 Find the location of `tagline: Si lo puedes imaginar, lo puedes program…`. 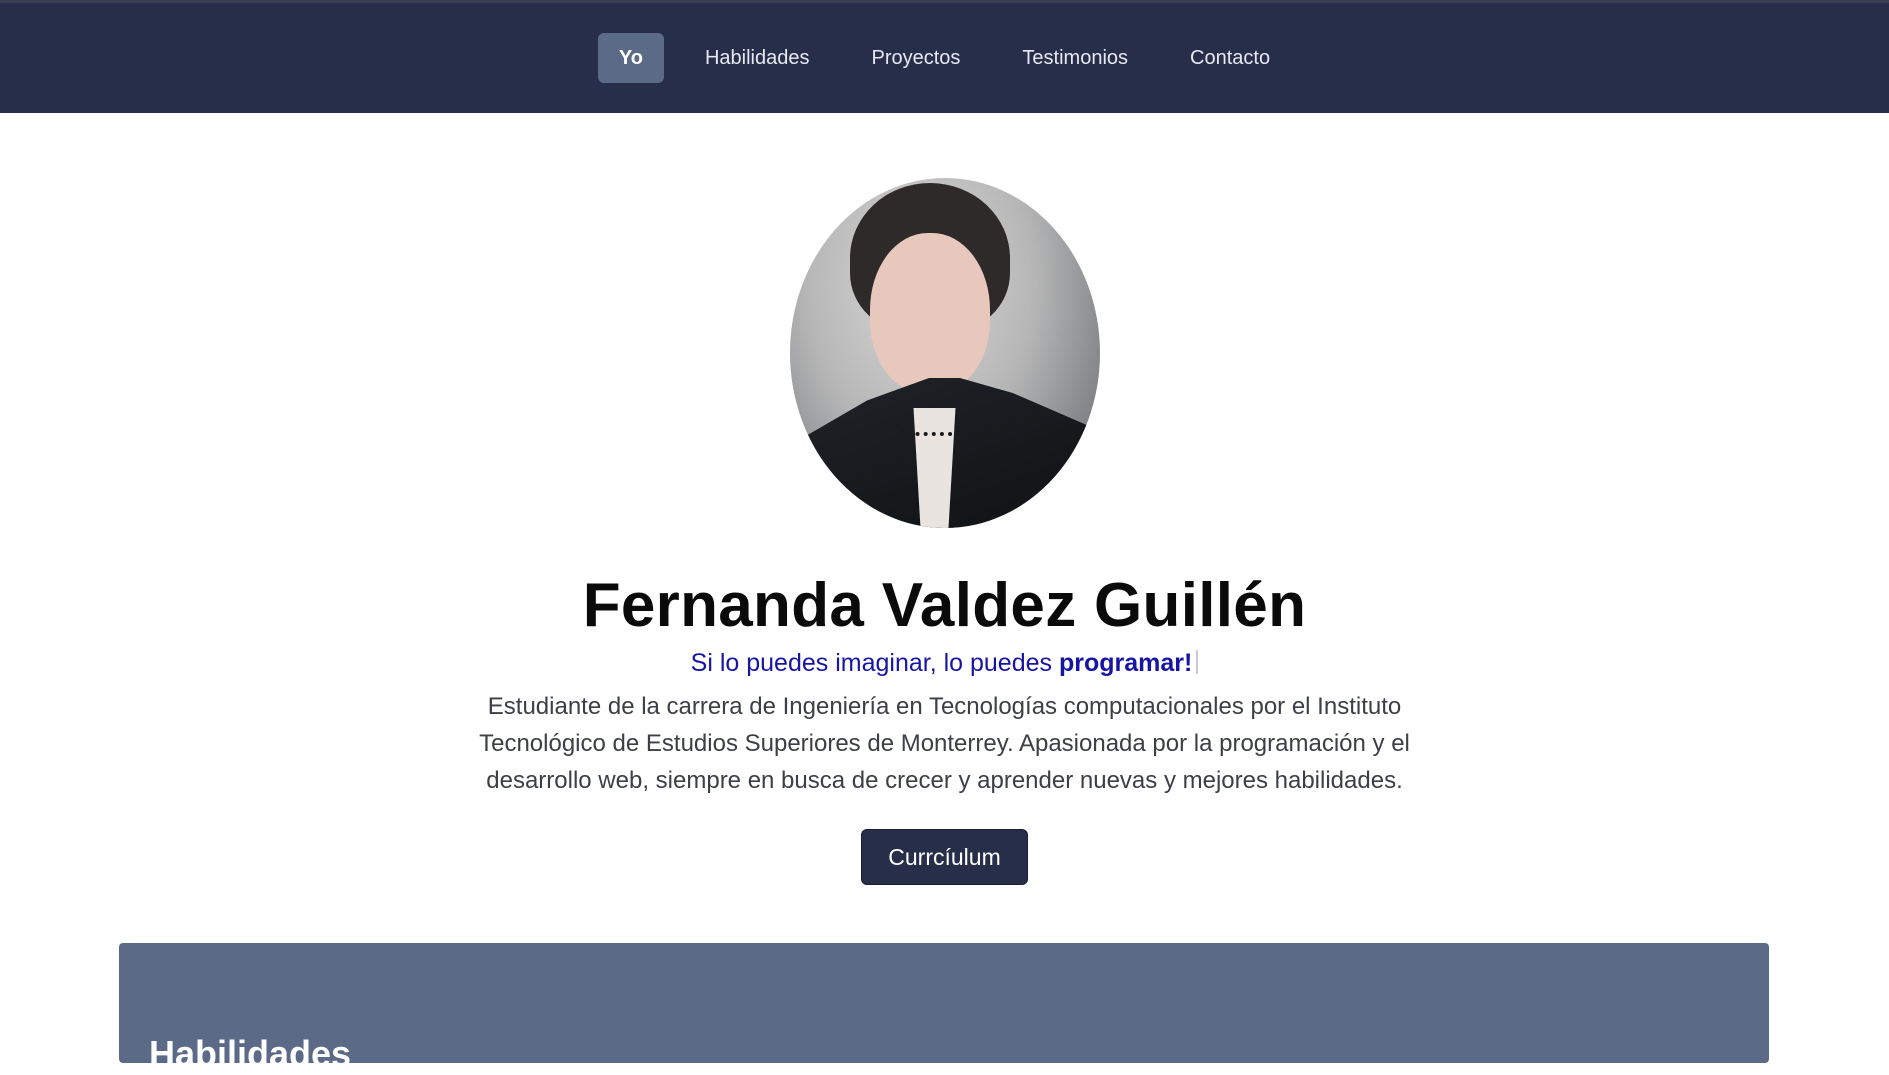

tagline: Si lo puedes imaginar, lo puedes program… is located at coordinates (944, 663).